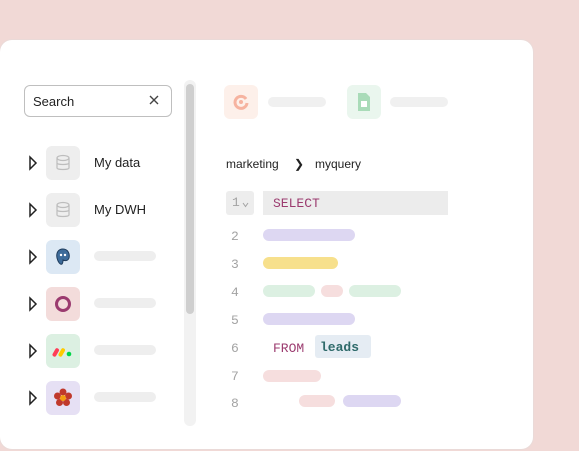 Image resolution: width=579 pixels, height=451 pixels. I want to click on table-name: leads, so click(339, 347).